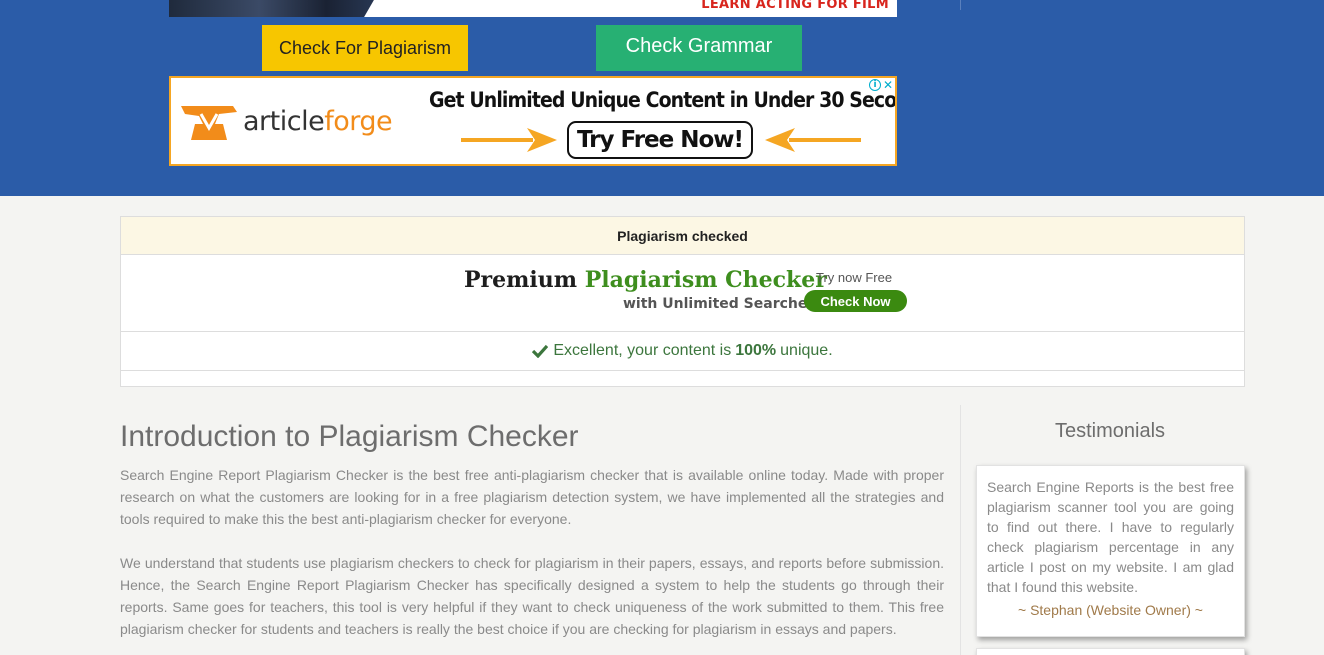 The image size is (1324, 655). What do you see at coordinates (1110, 651) in the screenshot?
I see `testimonial-card-next` at bounding box center [1110, 651].